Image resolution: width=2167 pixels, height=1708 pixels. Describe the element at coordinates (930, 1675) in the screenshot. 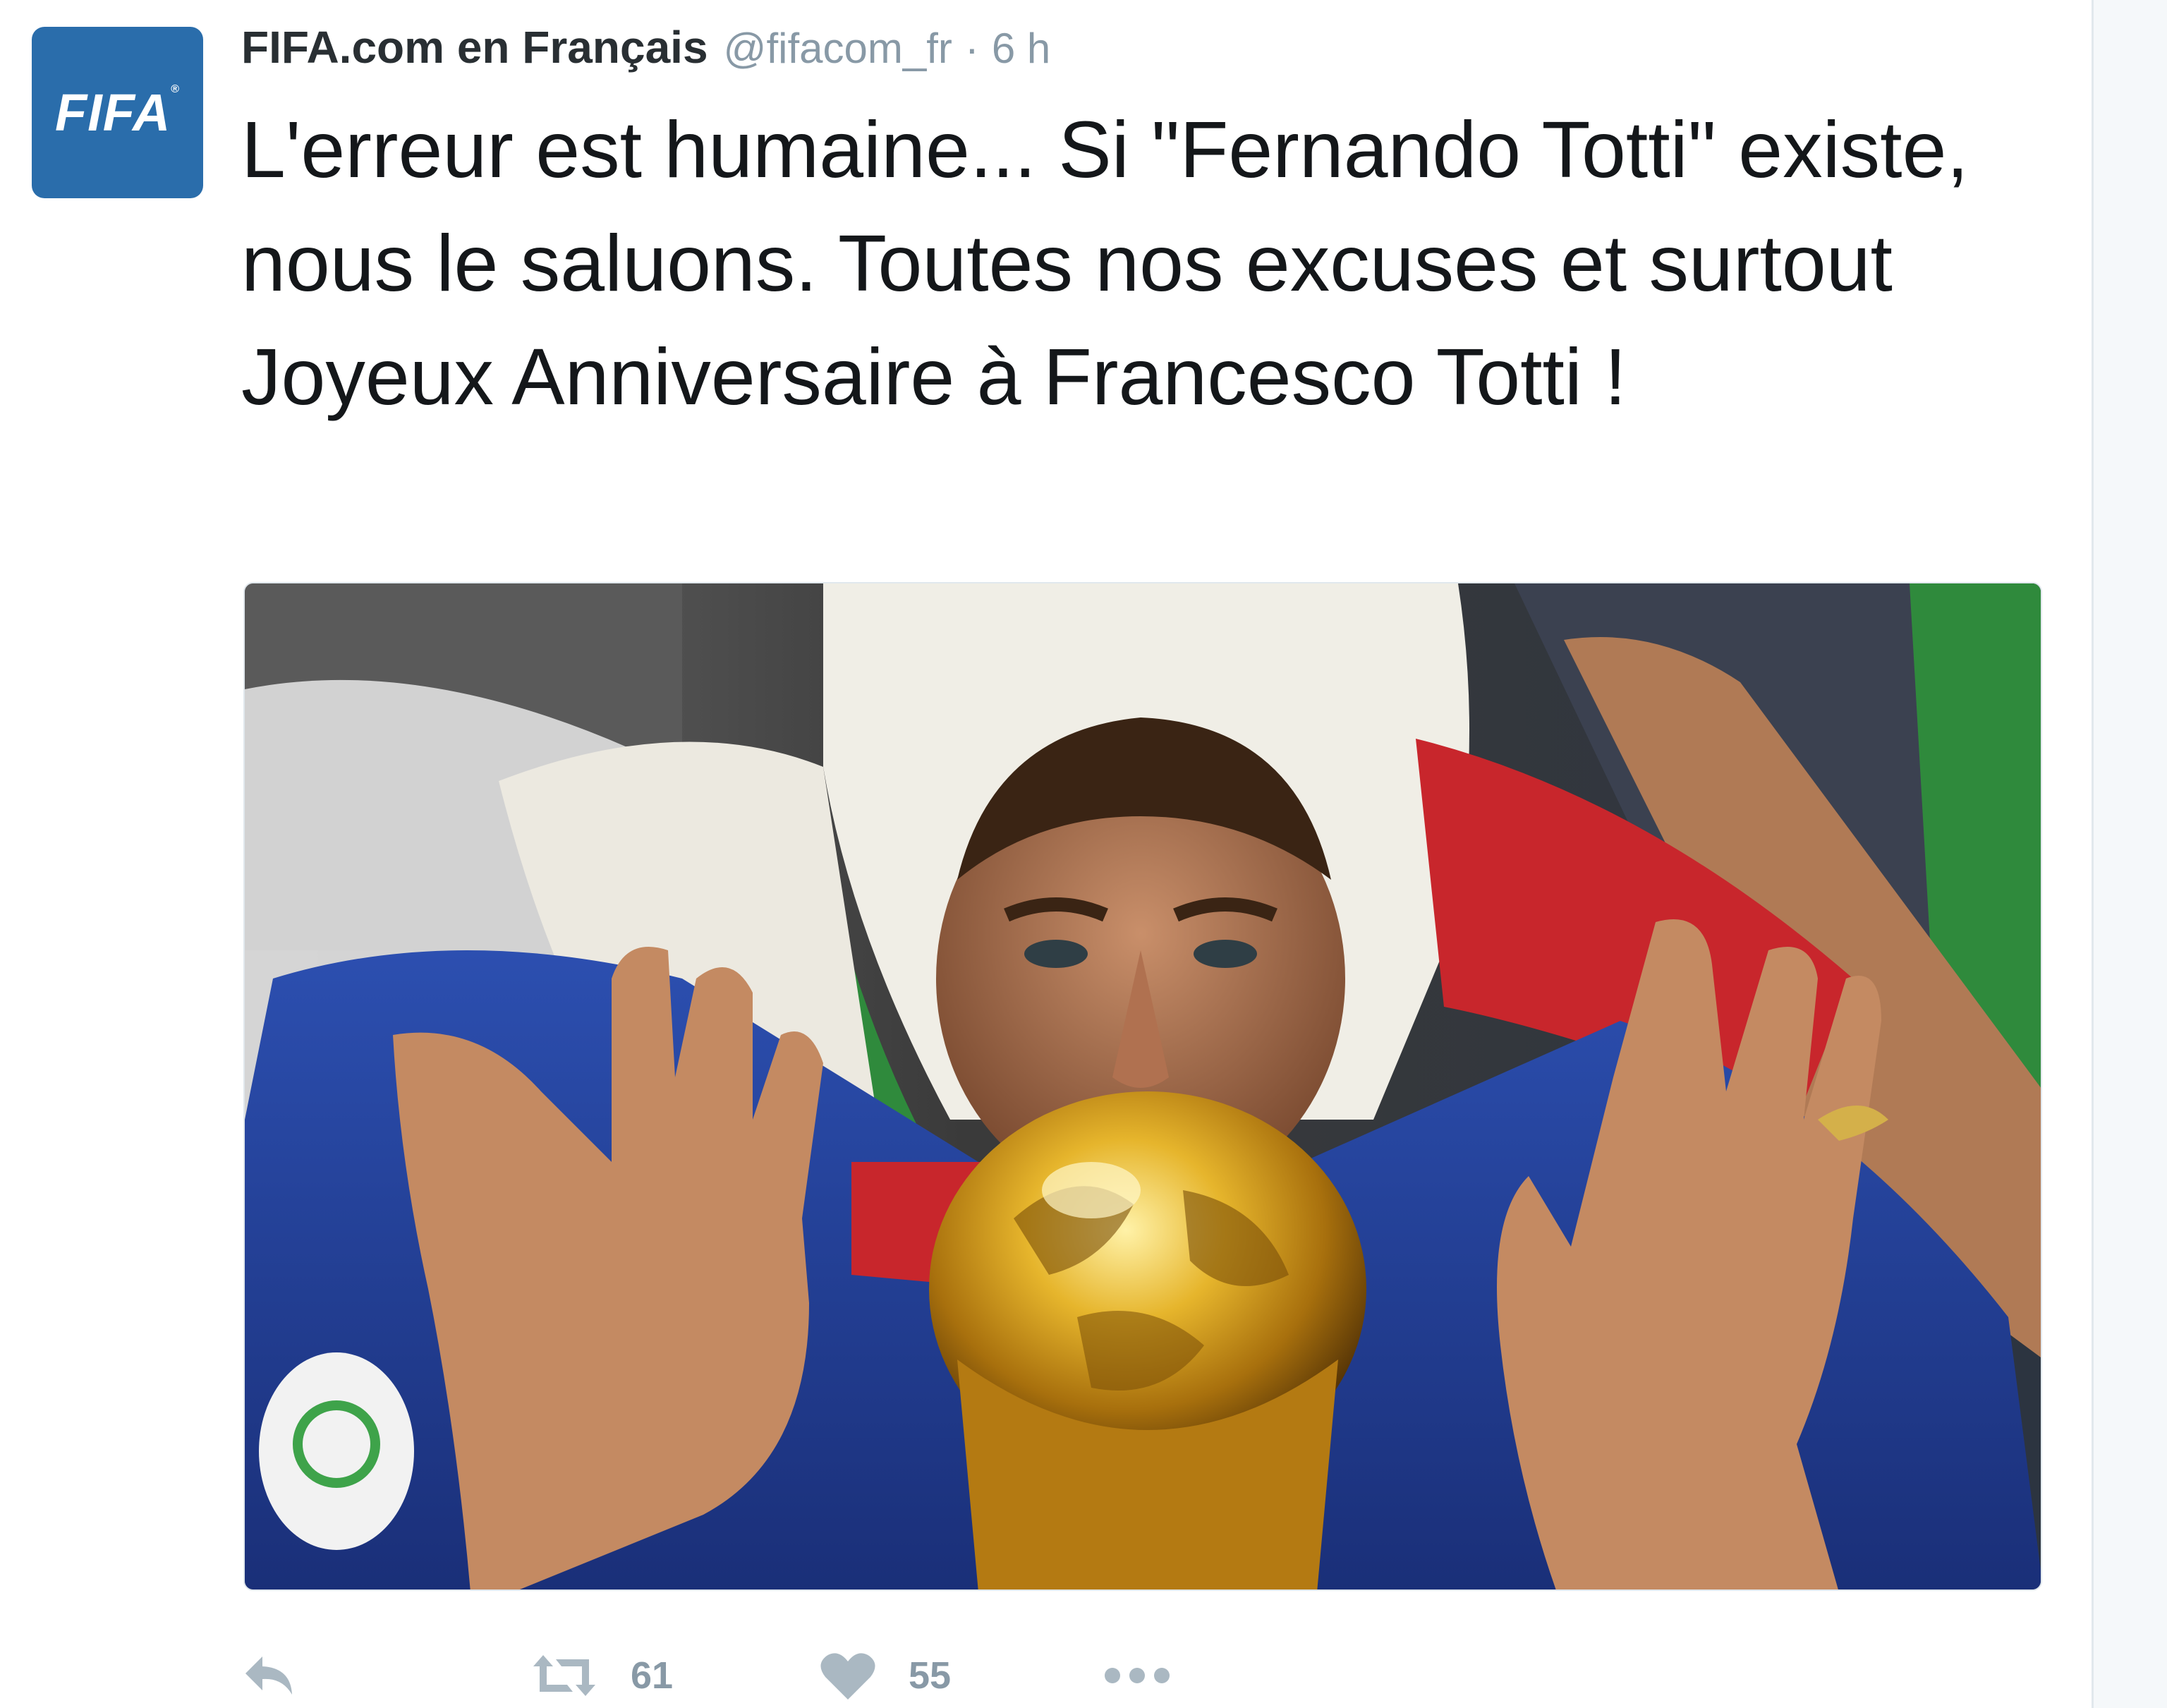

I see `like-count: 55` at that location.